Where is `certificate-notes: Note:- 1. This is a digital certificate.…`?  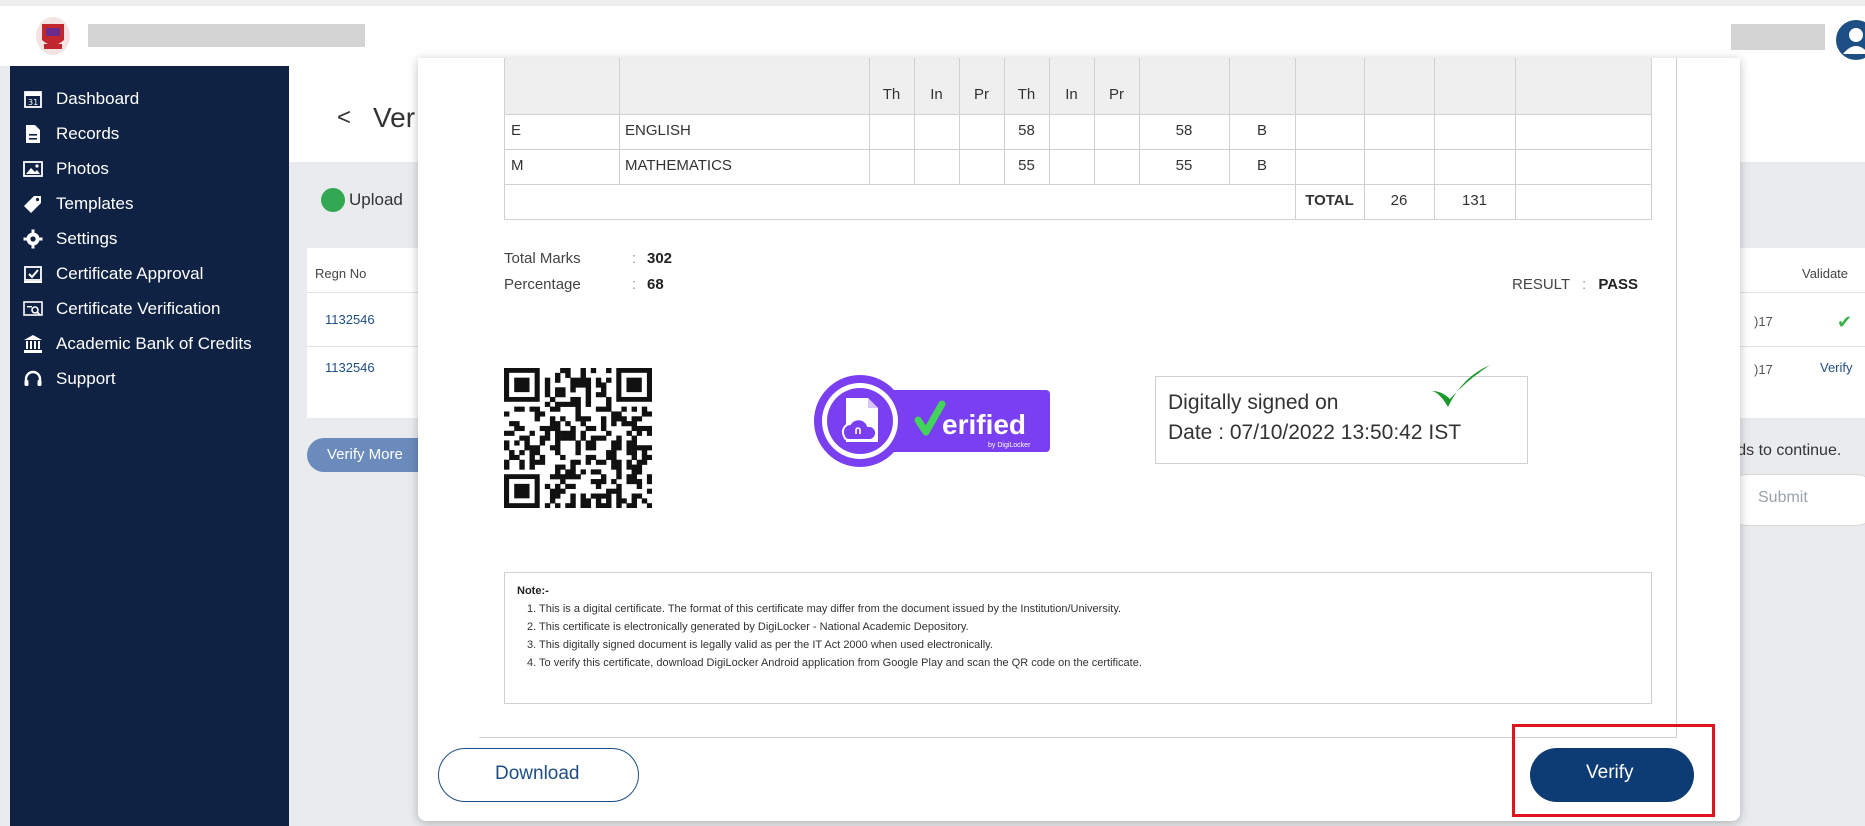 certificate-notes: Note:- 1. This is a digital certificate.… is located at coordinates (1078, 638).